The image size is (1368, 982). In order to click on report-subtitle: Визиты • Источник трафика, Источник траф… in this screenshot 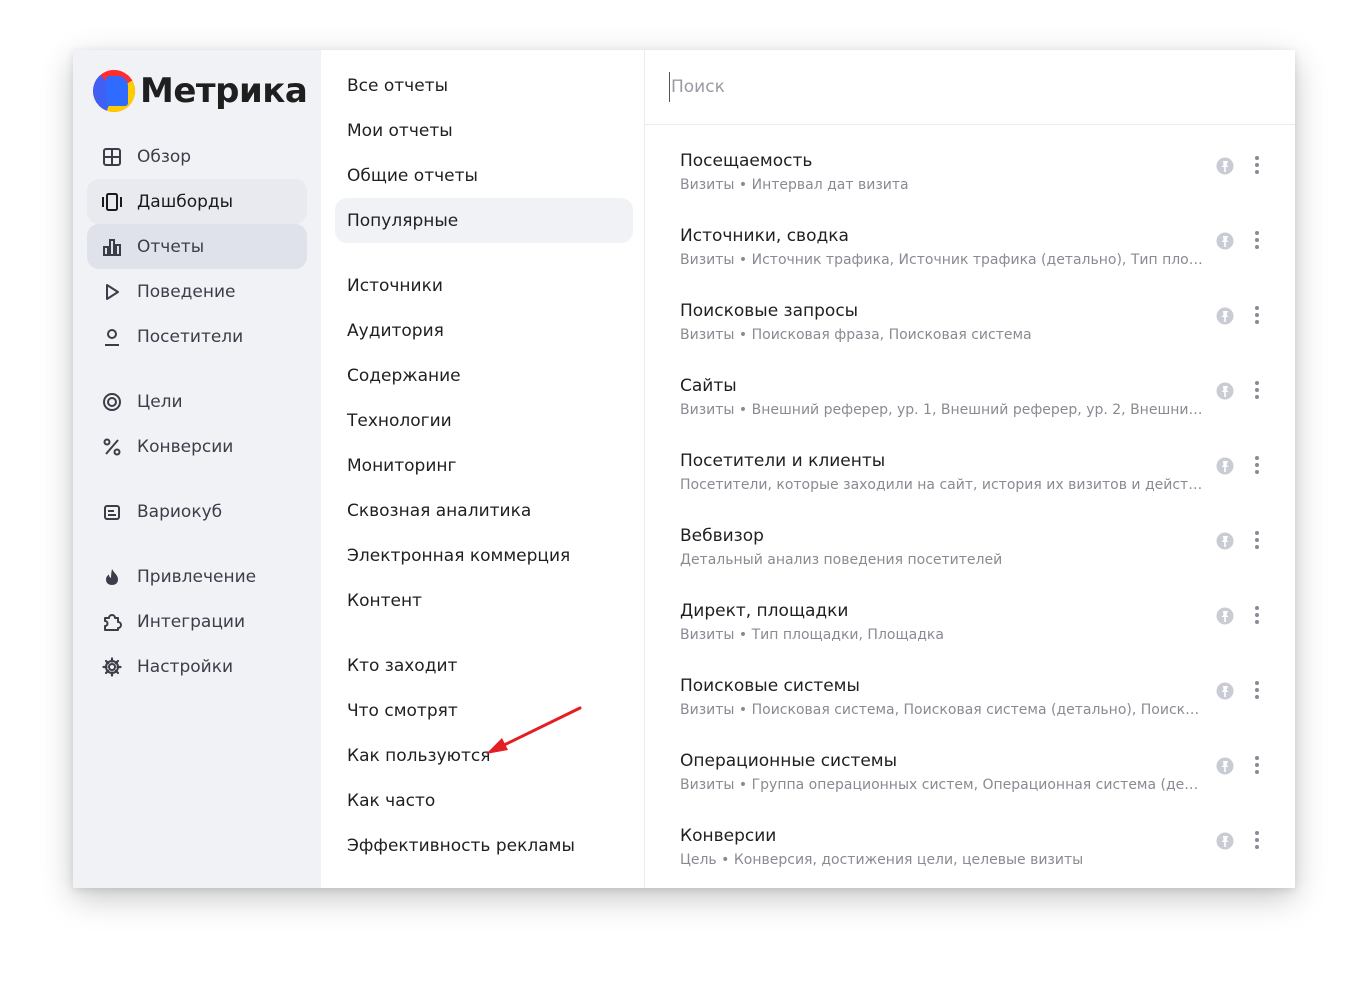, I will do `click(942, 260)`.